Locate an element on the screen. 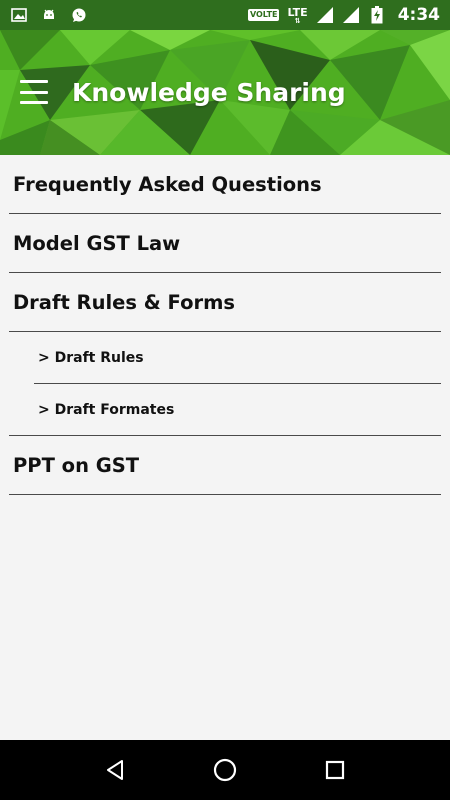 The width and height of the screenshot is (450, 800). home-circle-icon is located at coordinates (225, 770).